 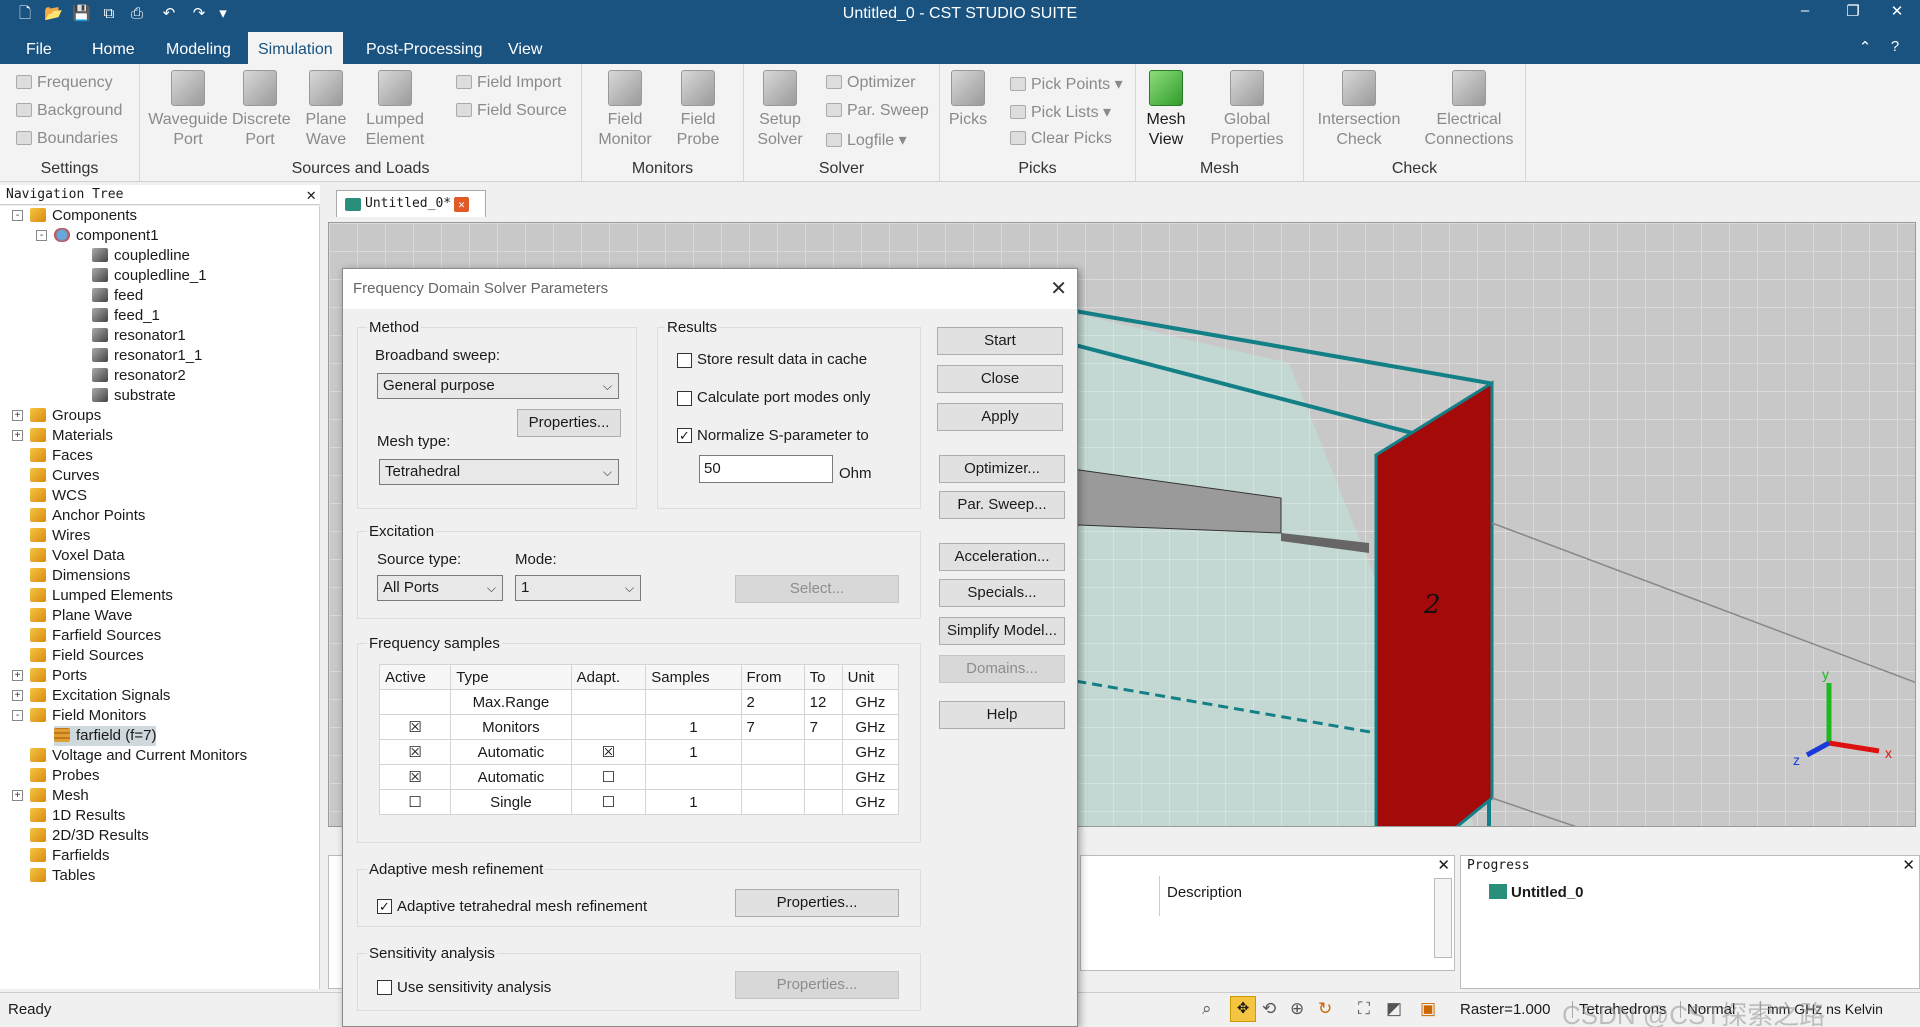 I want to click on pick-lists-button: Pick Lists ▾, so click(x=1060, y=112).